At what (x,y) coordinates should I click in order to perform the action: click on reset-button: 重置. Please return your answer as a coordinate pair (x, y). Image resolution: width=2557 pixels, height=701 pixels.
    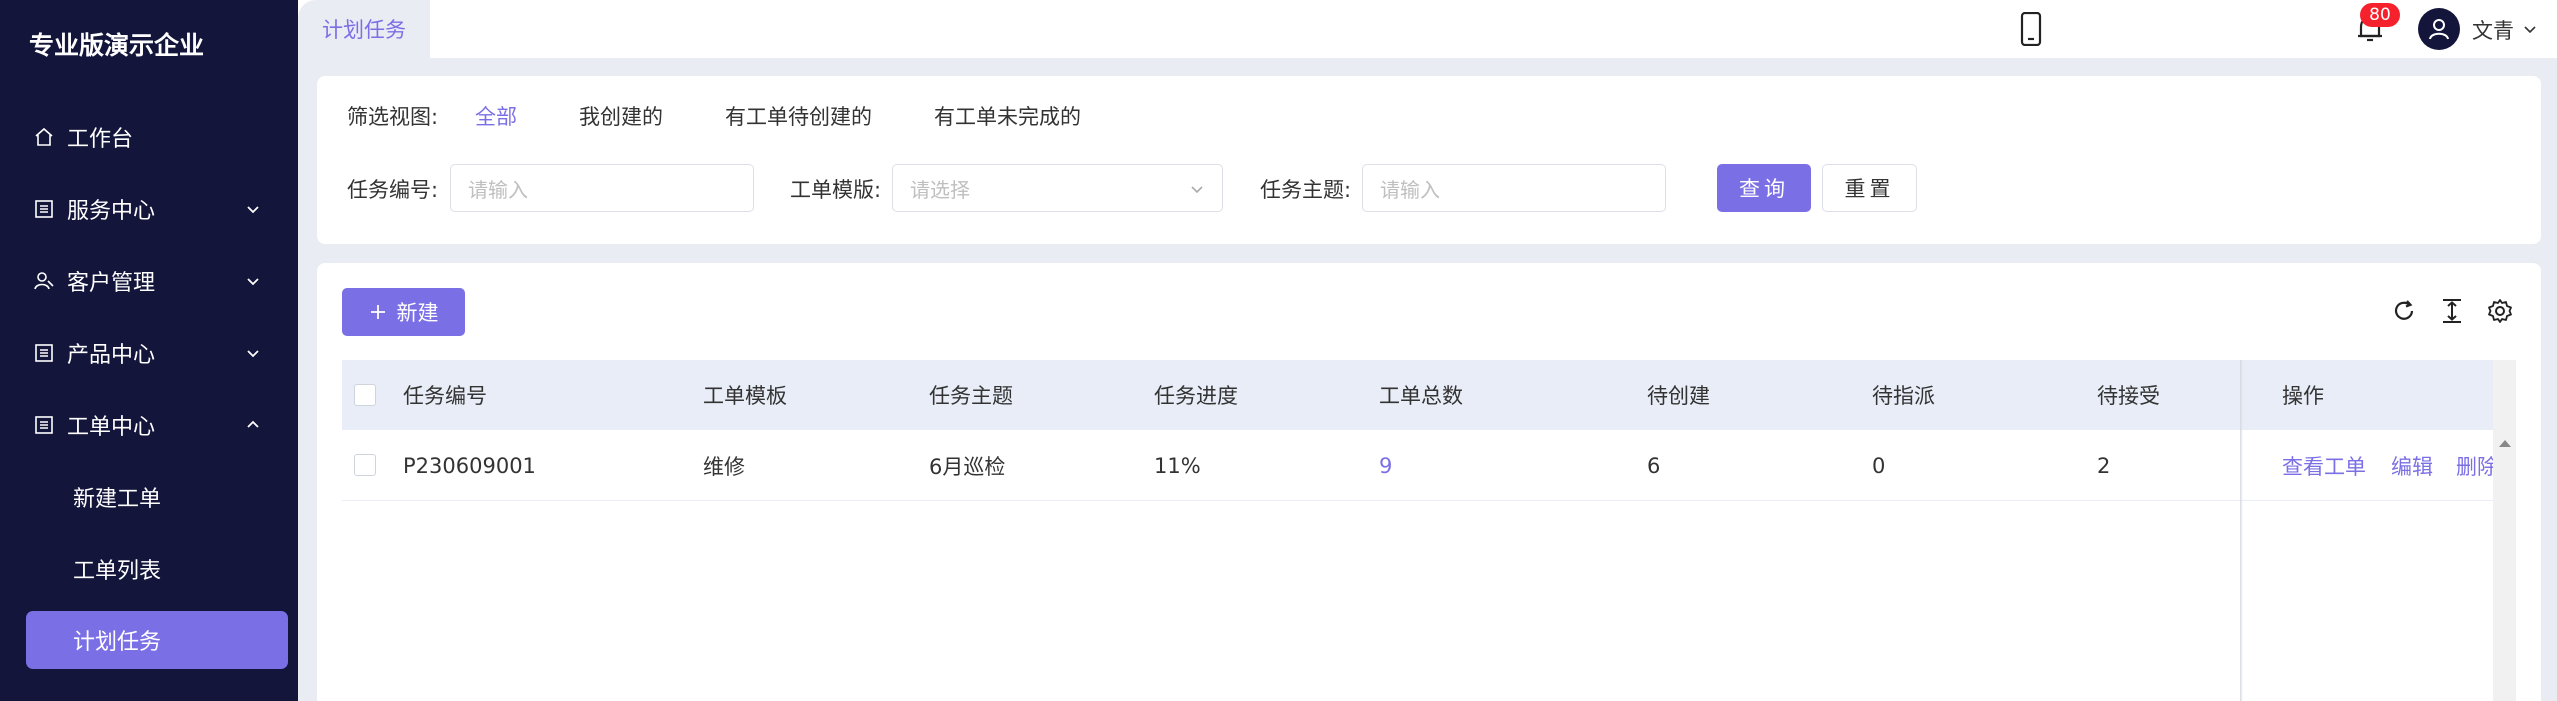
    Looking at the image, I should click on (1869, 188).